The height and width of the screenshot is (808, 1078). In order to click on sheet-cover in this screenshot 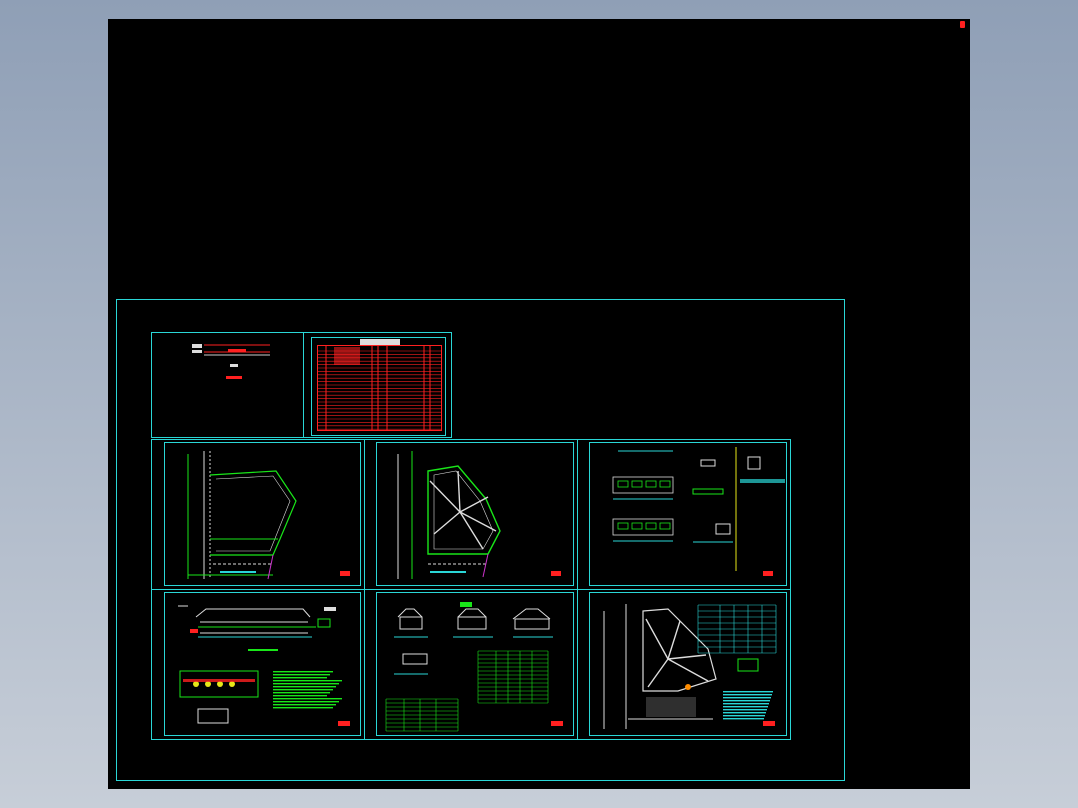, I will do `click(227, 385)`.